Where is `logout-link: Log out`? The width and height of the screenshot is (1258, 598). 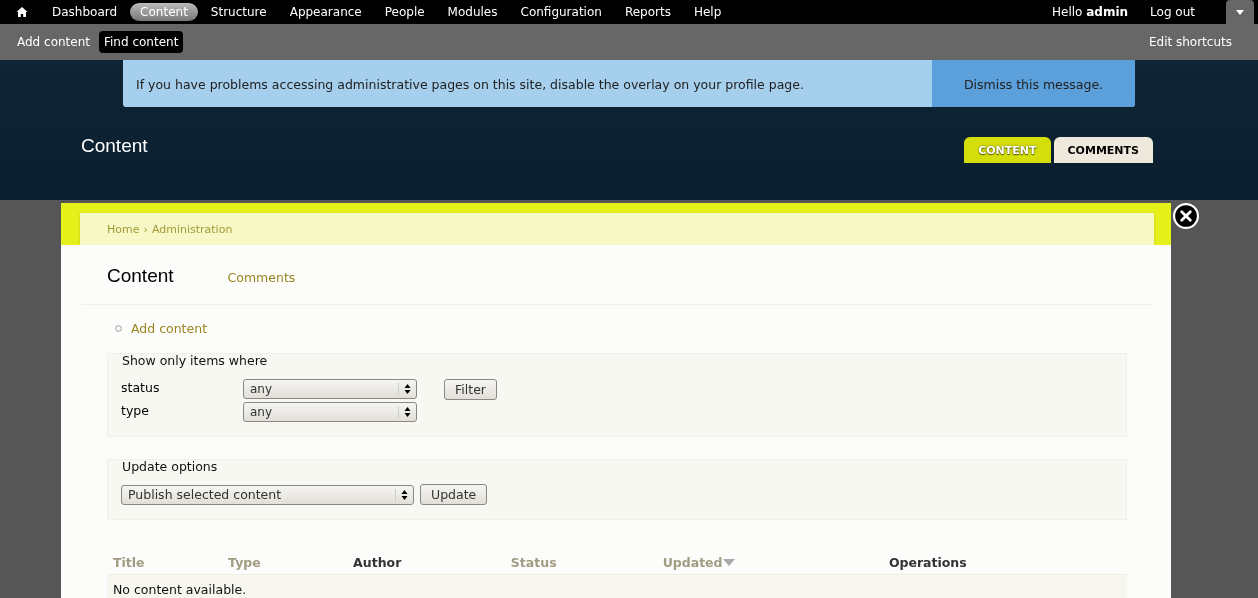
logout-link: Log out is located at coordinates (1172, 12).